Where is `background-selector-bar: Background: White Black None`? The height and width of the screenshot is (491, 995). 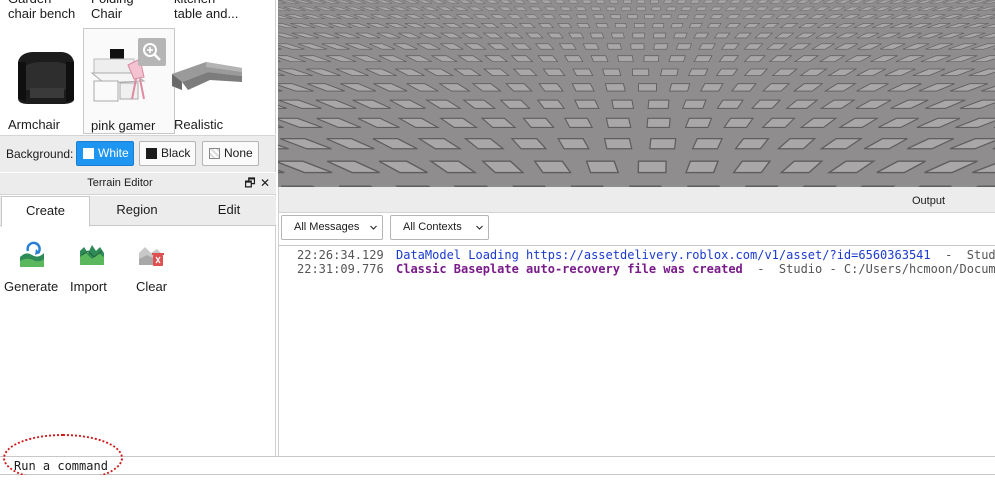 background-selector-bar: Background: White Black None is located at coordinates (138, 153).